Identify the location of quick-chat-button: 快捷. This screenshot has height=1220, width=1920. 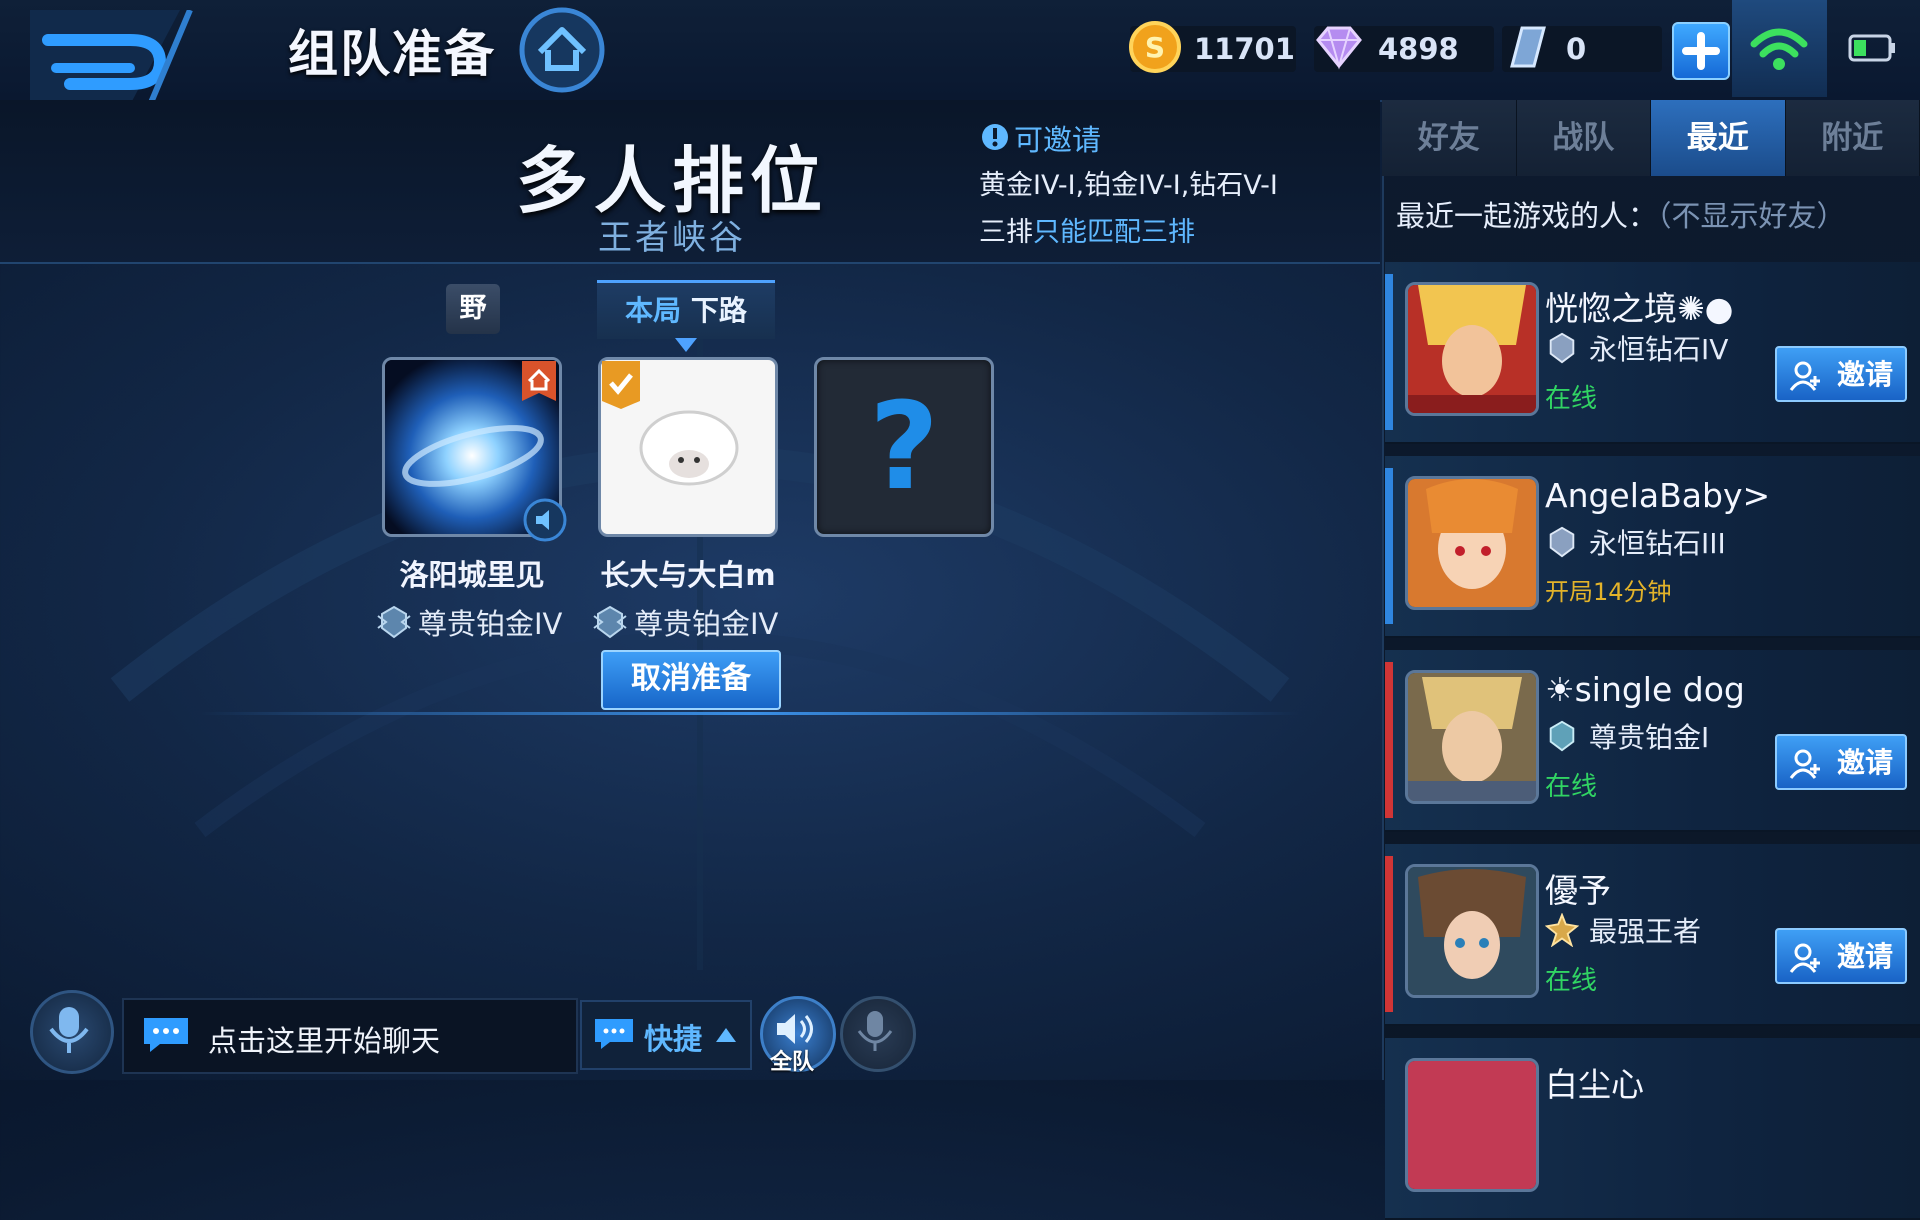
(666, 1035).